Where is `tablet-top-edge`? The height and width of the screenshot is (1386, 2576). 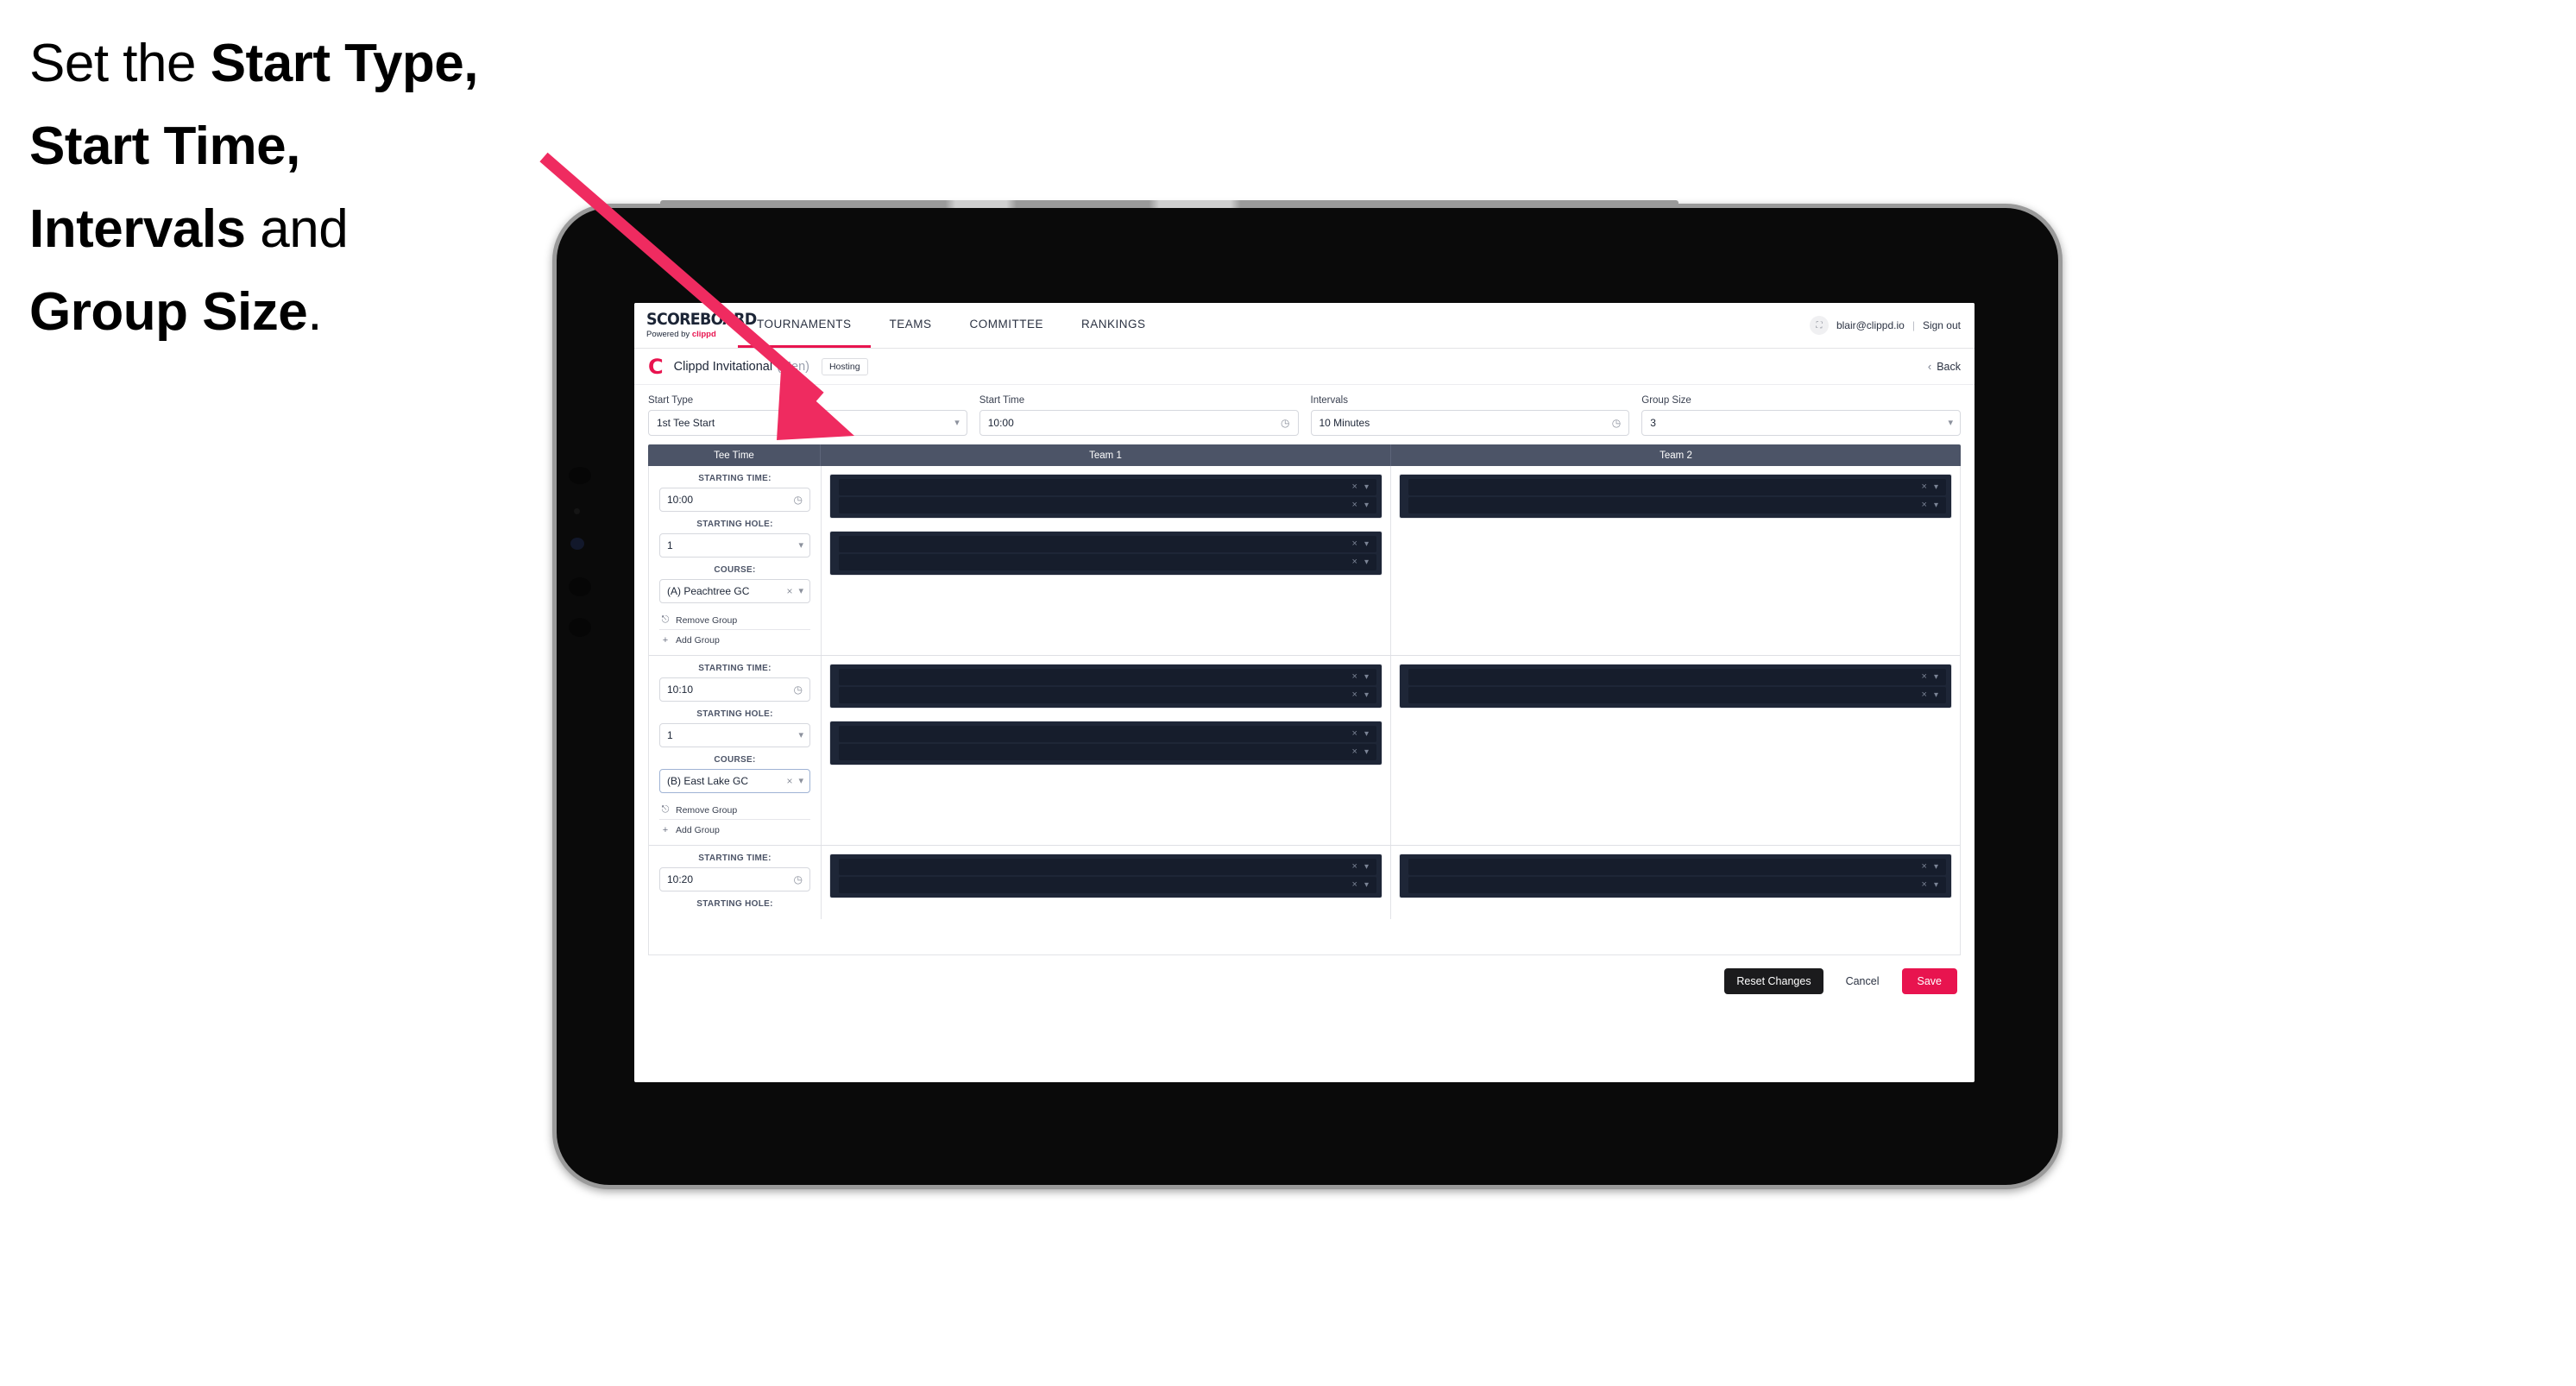 tablet-top-edge is located at coordinates (1169, 204).